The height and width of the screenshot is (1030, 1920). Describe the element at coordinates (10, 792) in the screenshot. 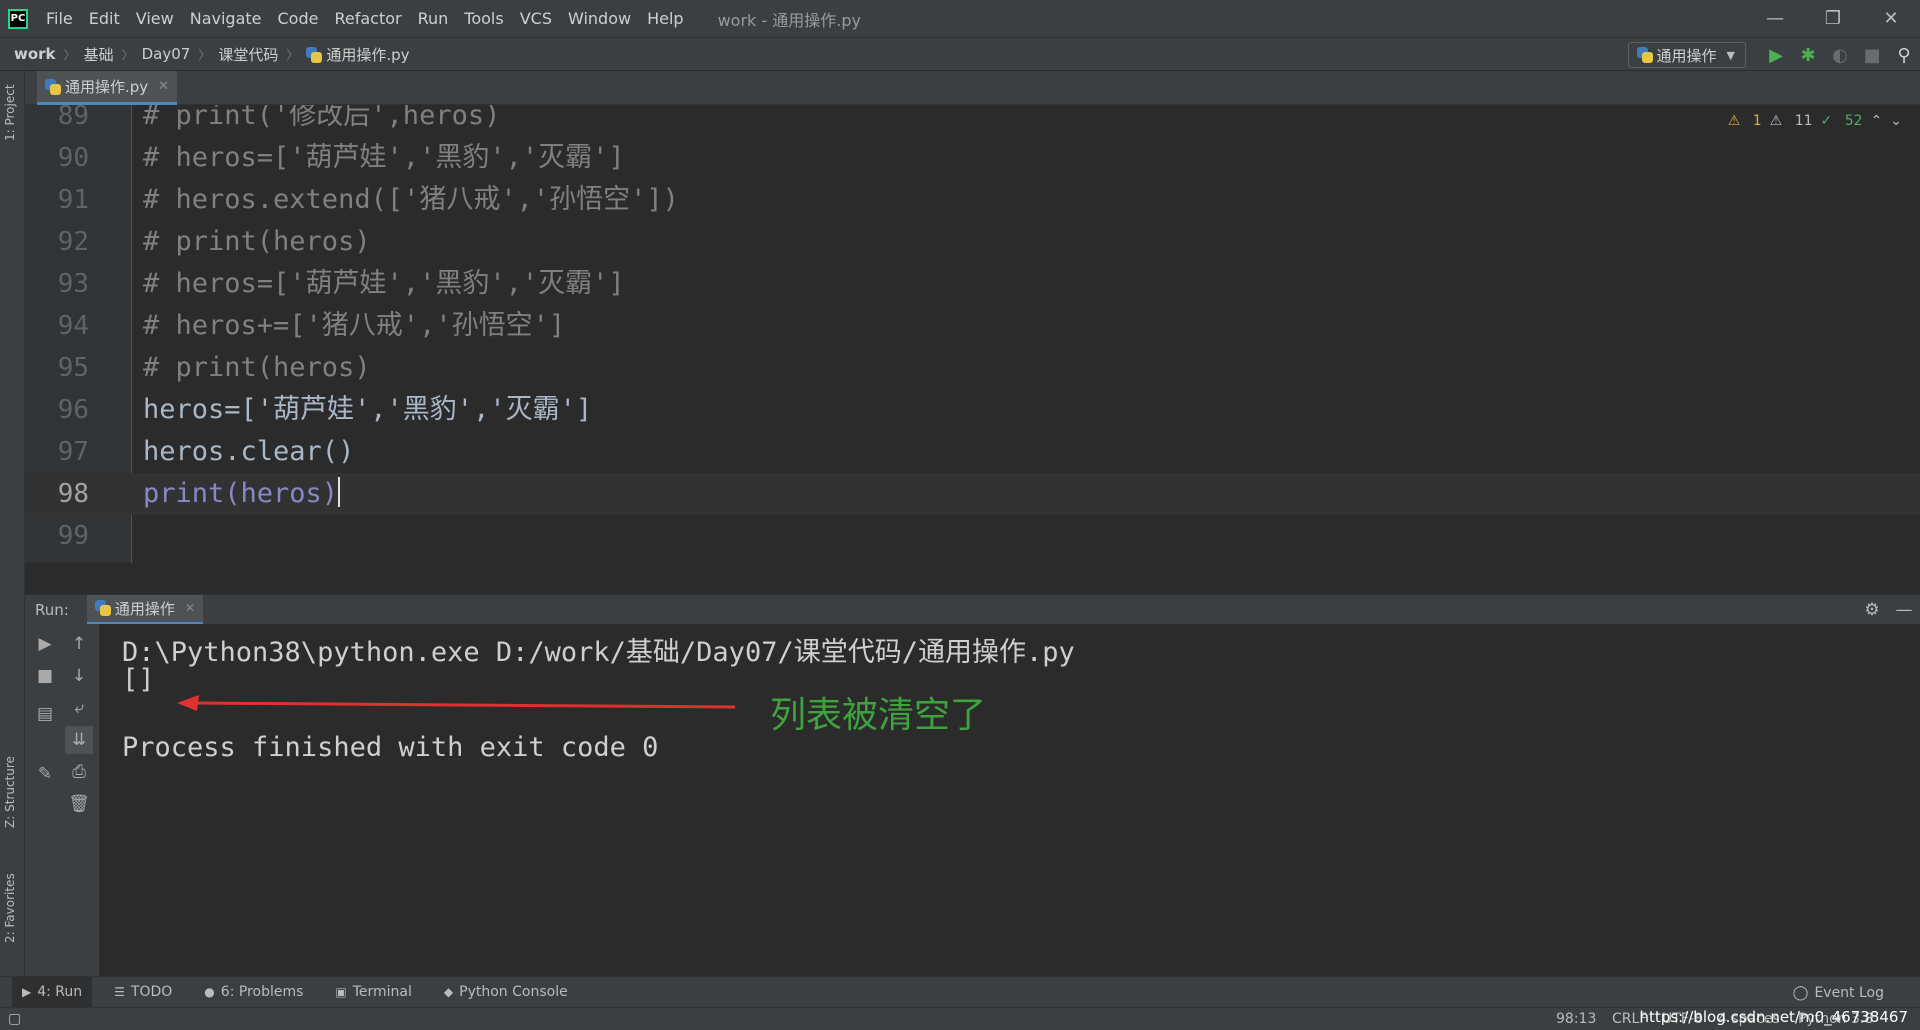

I see `structure-tool-tab: Z: Structure` at that location.